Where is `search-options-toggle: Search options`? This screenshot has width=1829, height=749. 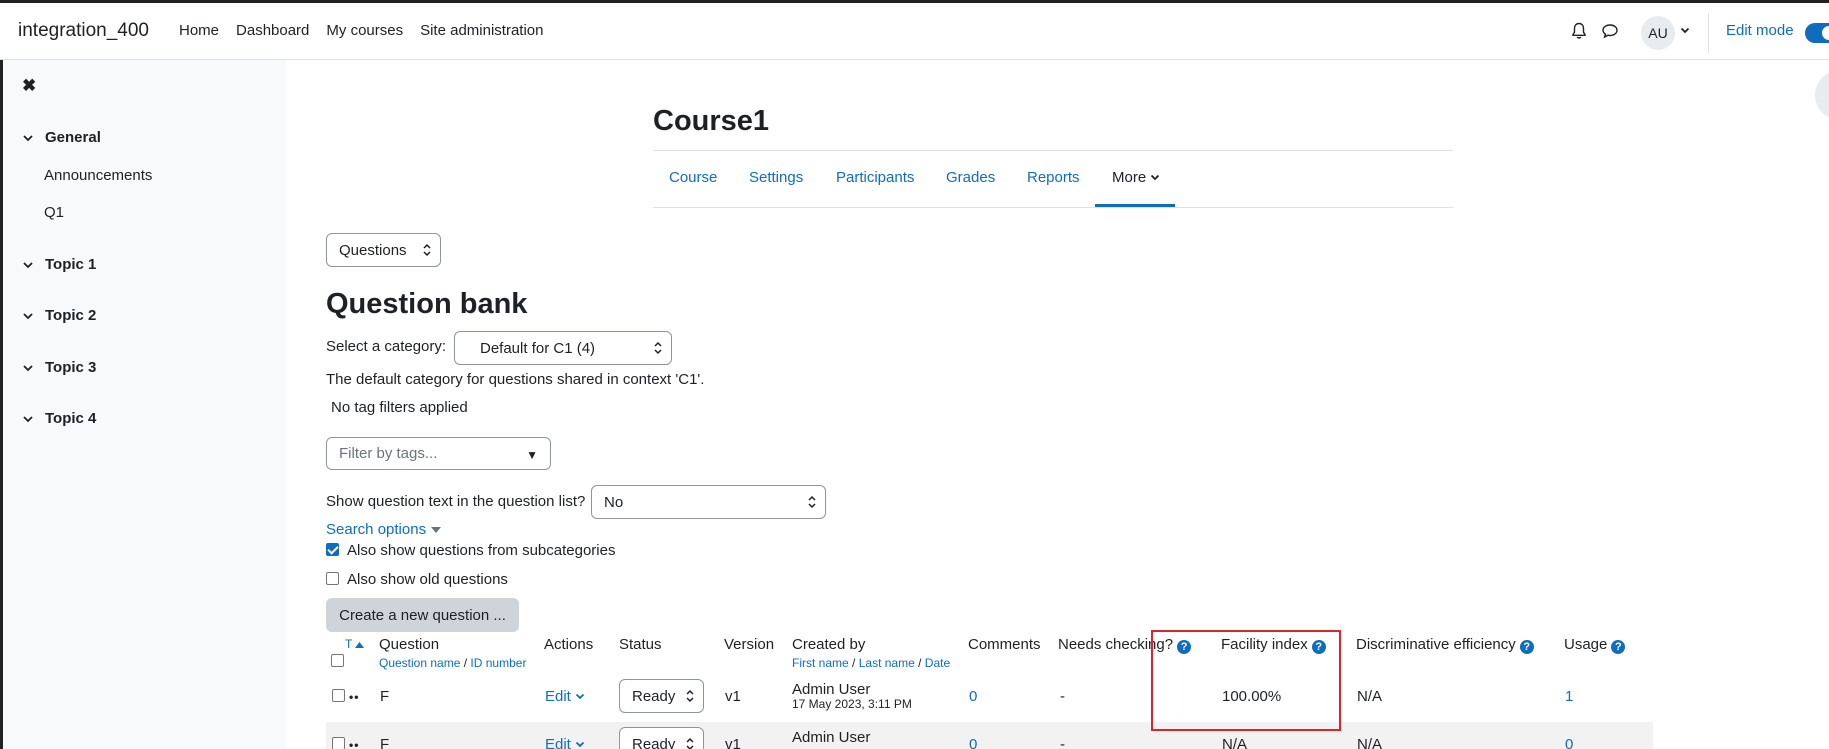
search-options-toggle: Search options is located at coordinates (384, 529).